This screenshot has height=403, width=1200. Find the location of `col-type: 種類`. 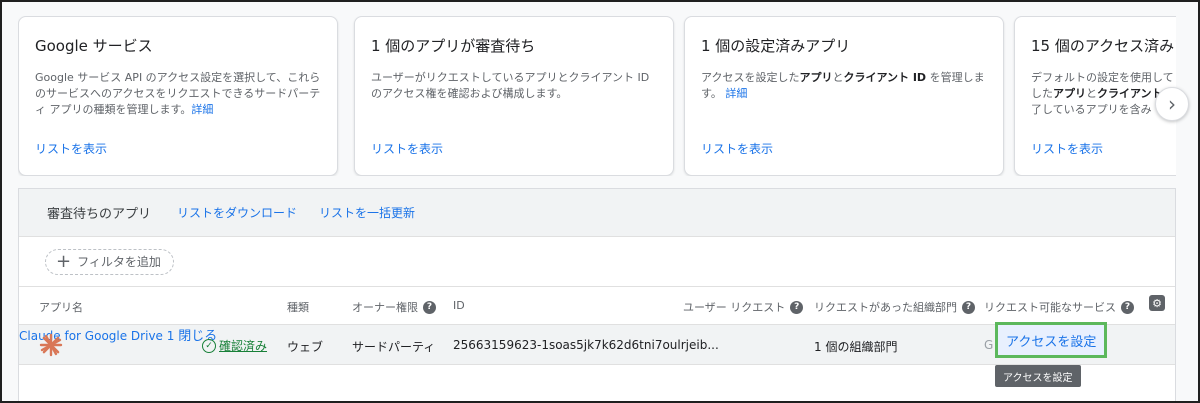

col-type: 種類 is located at coordinates (298, 307).